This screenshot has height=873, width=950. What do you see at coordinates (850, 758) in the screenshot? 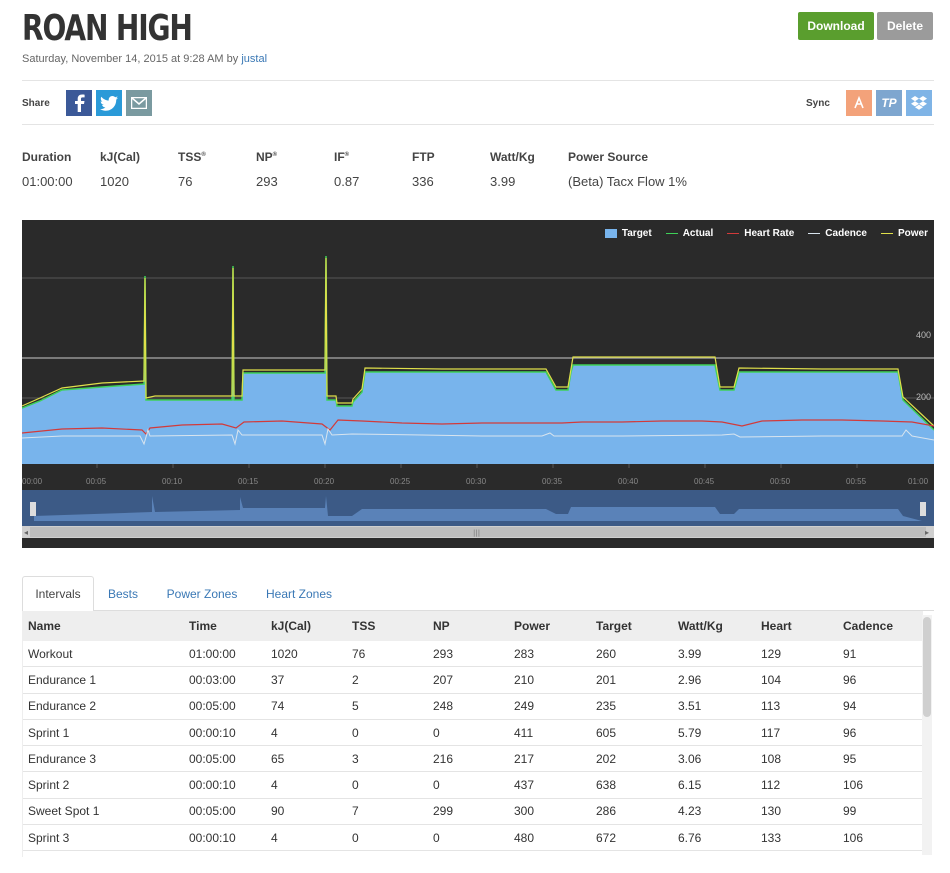
I see `table-cell-cadence: 95` at bounding box center [850, 758].